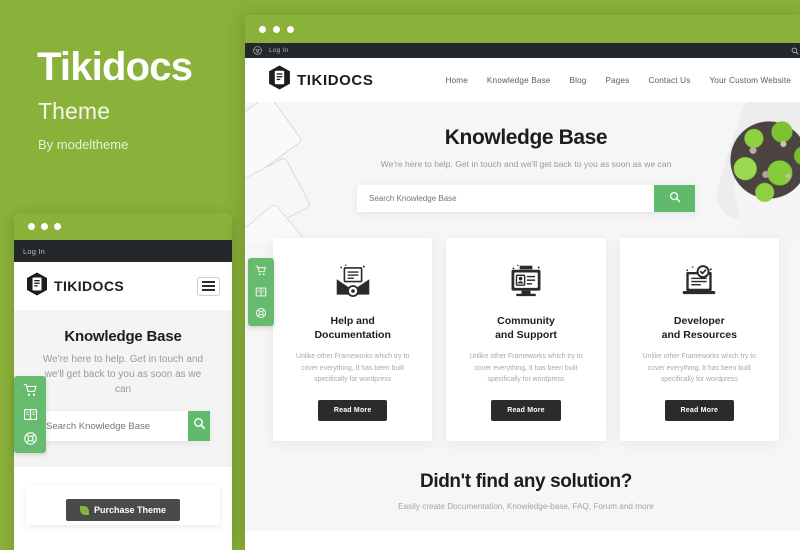 The height and width of the screenshot is (550, 800). I want to click on nav-item-blog: Blog, so click(577, 80).